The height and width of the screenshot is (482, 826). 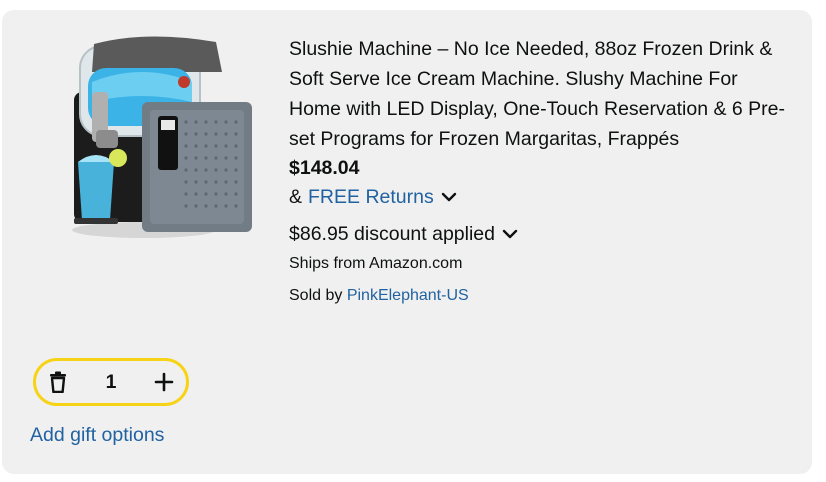 What do you see at coordinates (392, 234) in the screenshot?
I see `discount-text: $86.95 discount applied` at bounding box center [392, 234].